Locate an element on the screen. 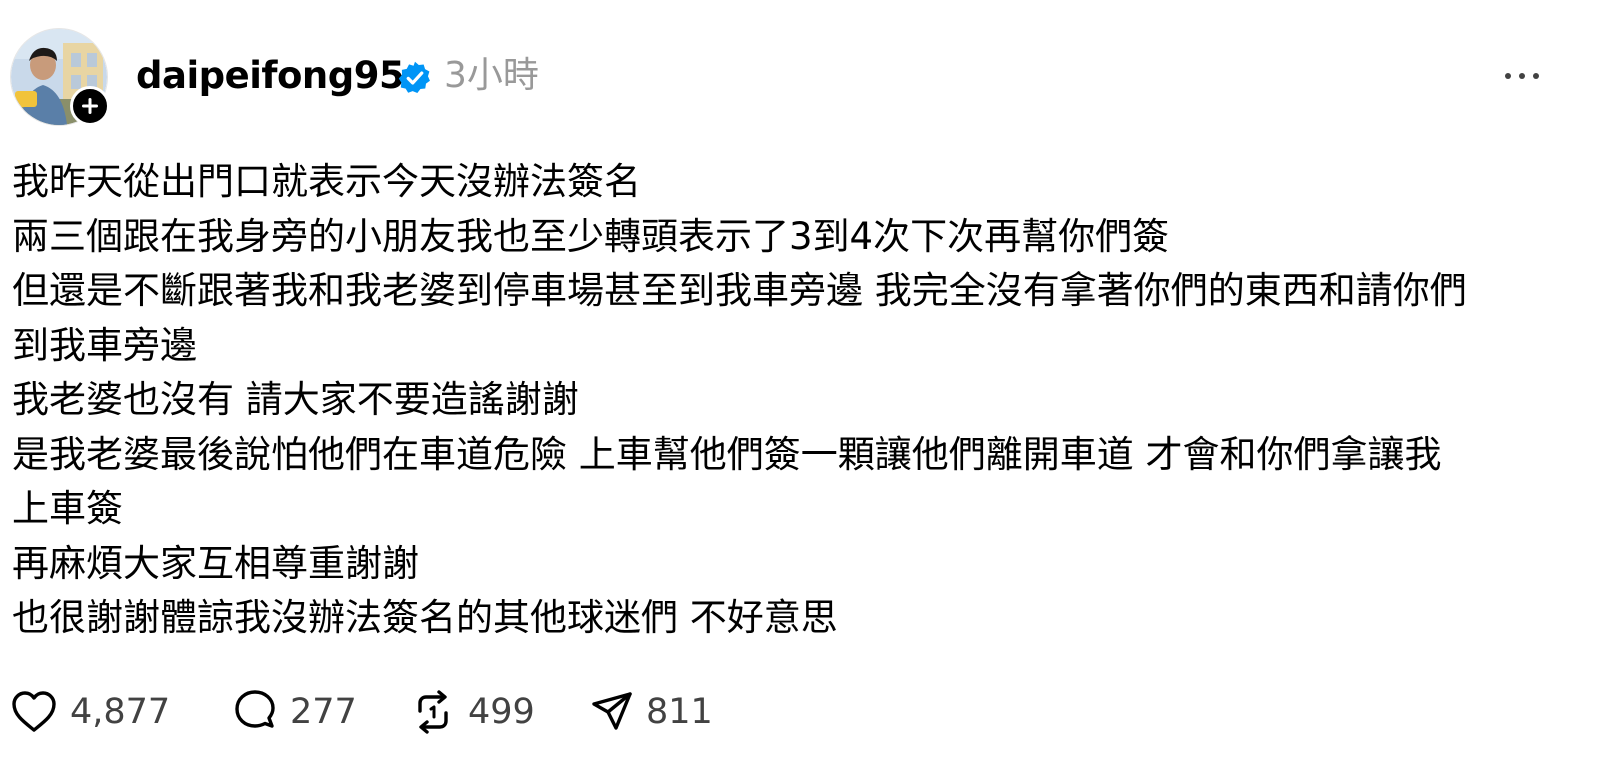 The height and width of the screenshot is (773, 1600). post-actions: 4,877 277 499 811 is located at coordinates (460, 712).